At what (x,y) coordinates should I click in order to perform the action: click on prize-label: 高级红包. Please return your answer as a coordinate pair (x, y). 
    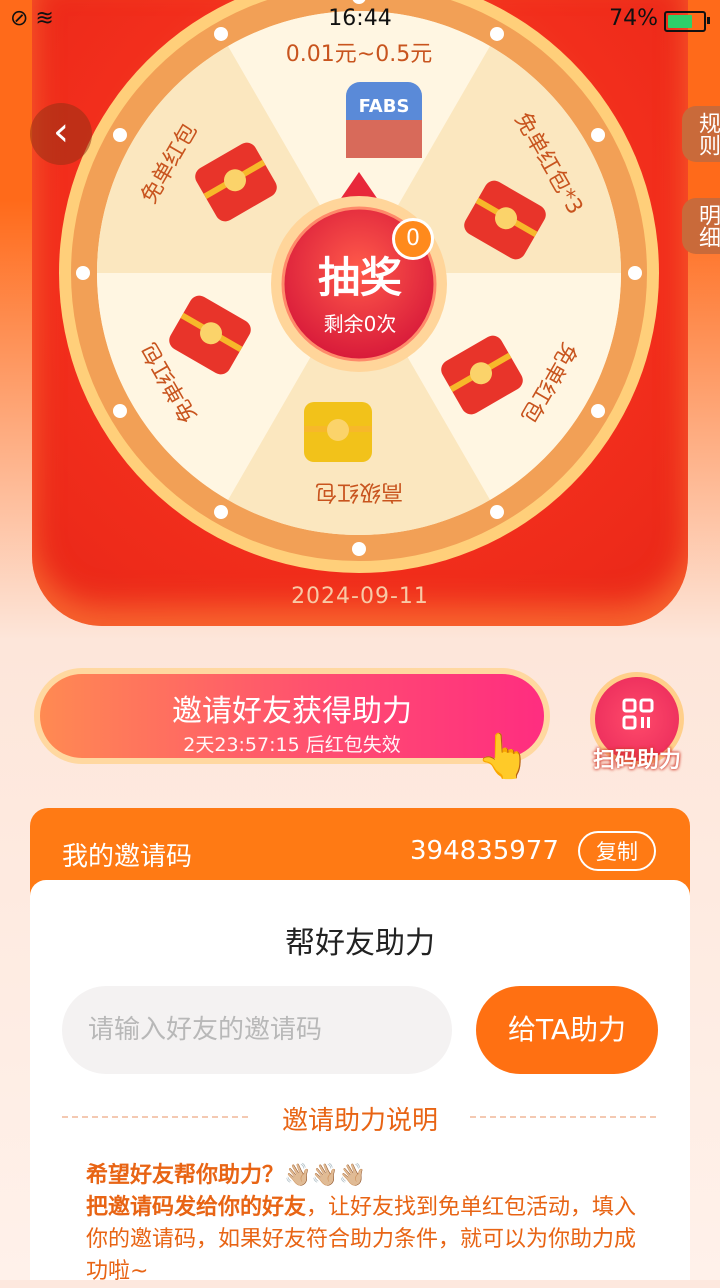
    Looking at the image, I should click on (359, 491).